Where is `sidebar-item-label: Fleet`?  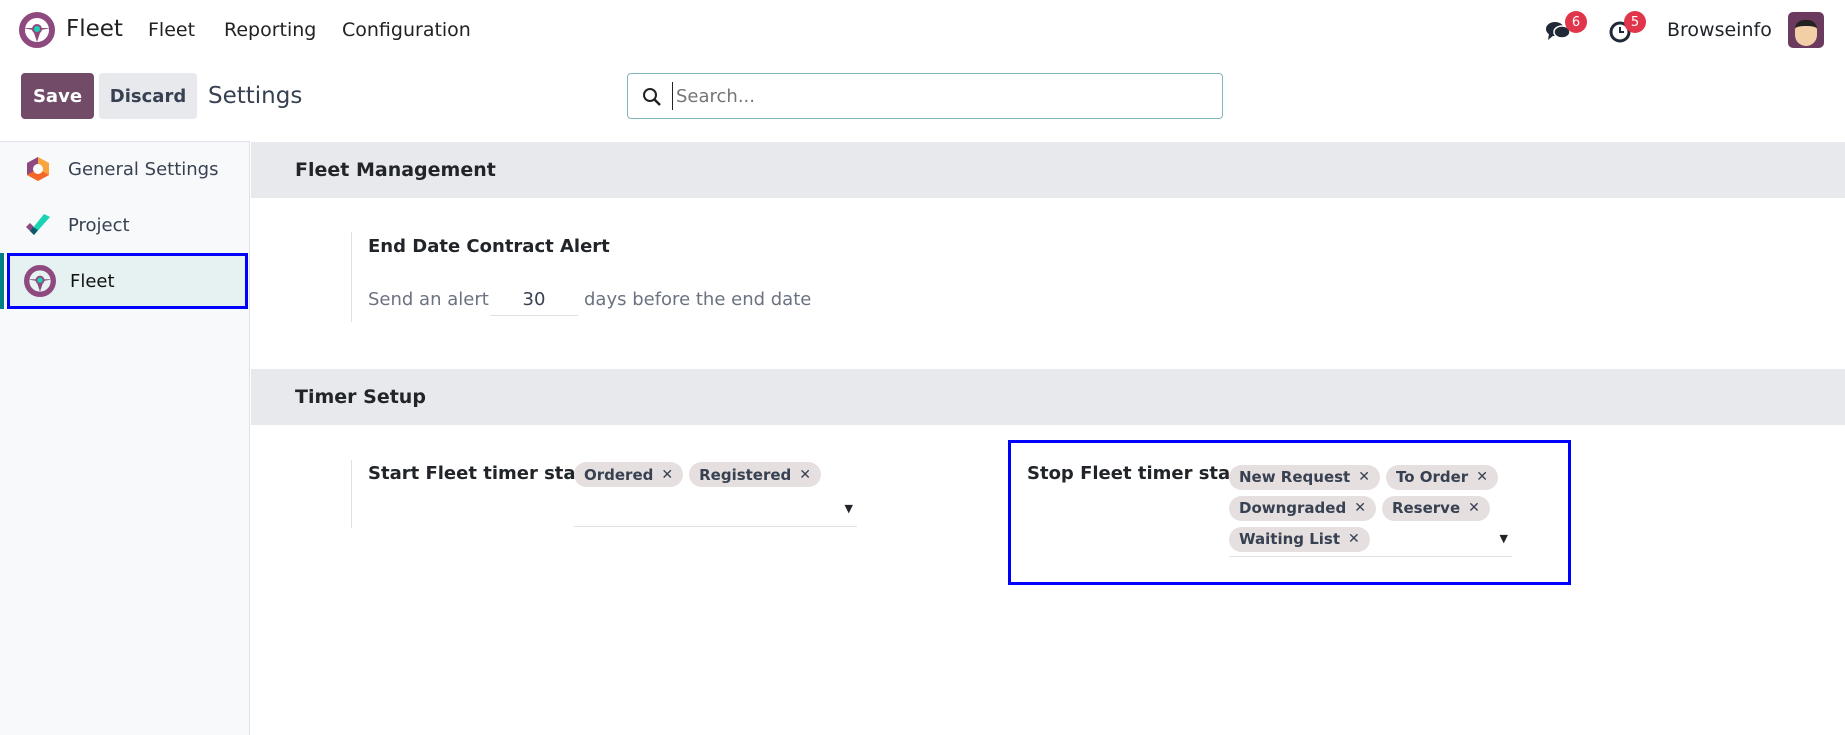 sidebar-item-label: Fleet is located at coordinates (92, 281).